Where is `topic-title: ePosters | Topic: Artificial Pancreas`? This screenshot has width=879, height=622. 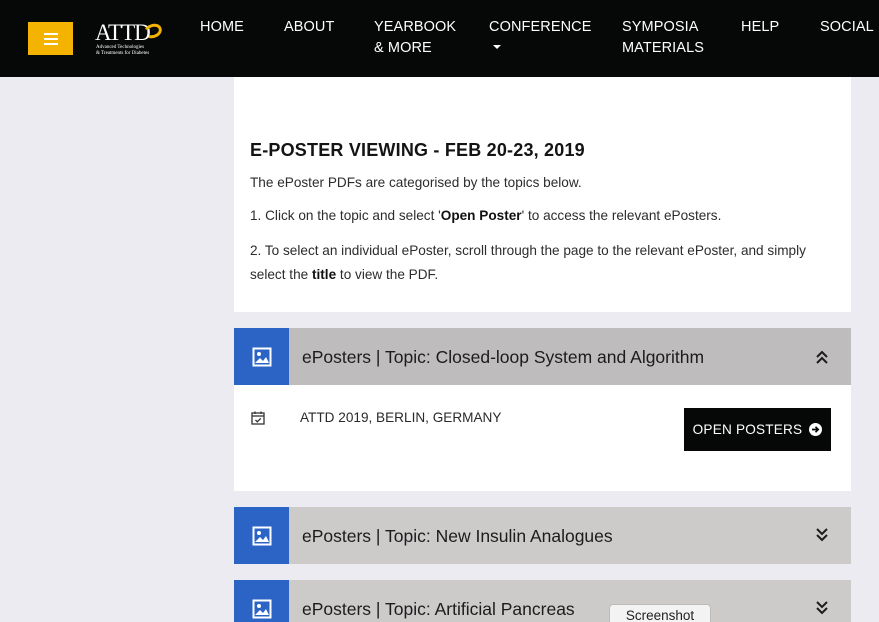
topic-title: ePosters | Topic: Artificial Pancreas is located at coordinates (438, 609).